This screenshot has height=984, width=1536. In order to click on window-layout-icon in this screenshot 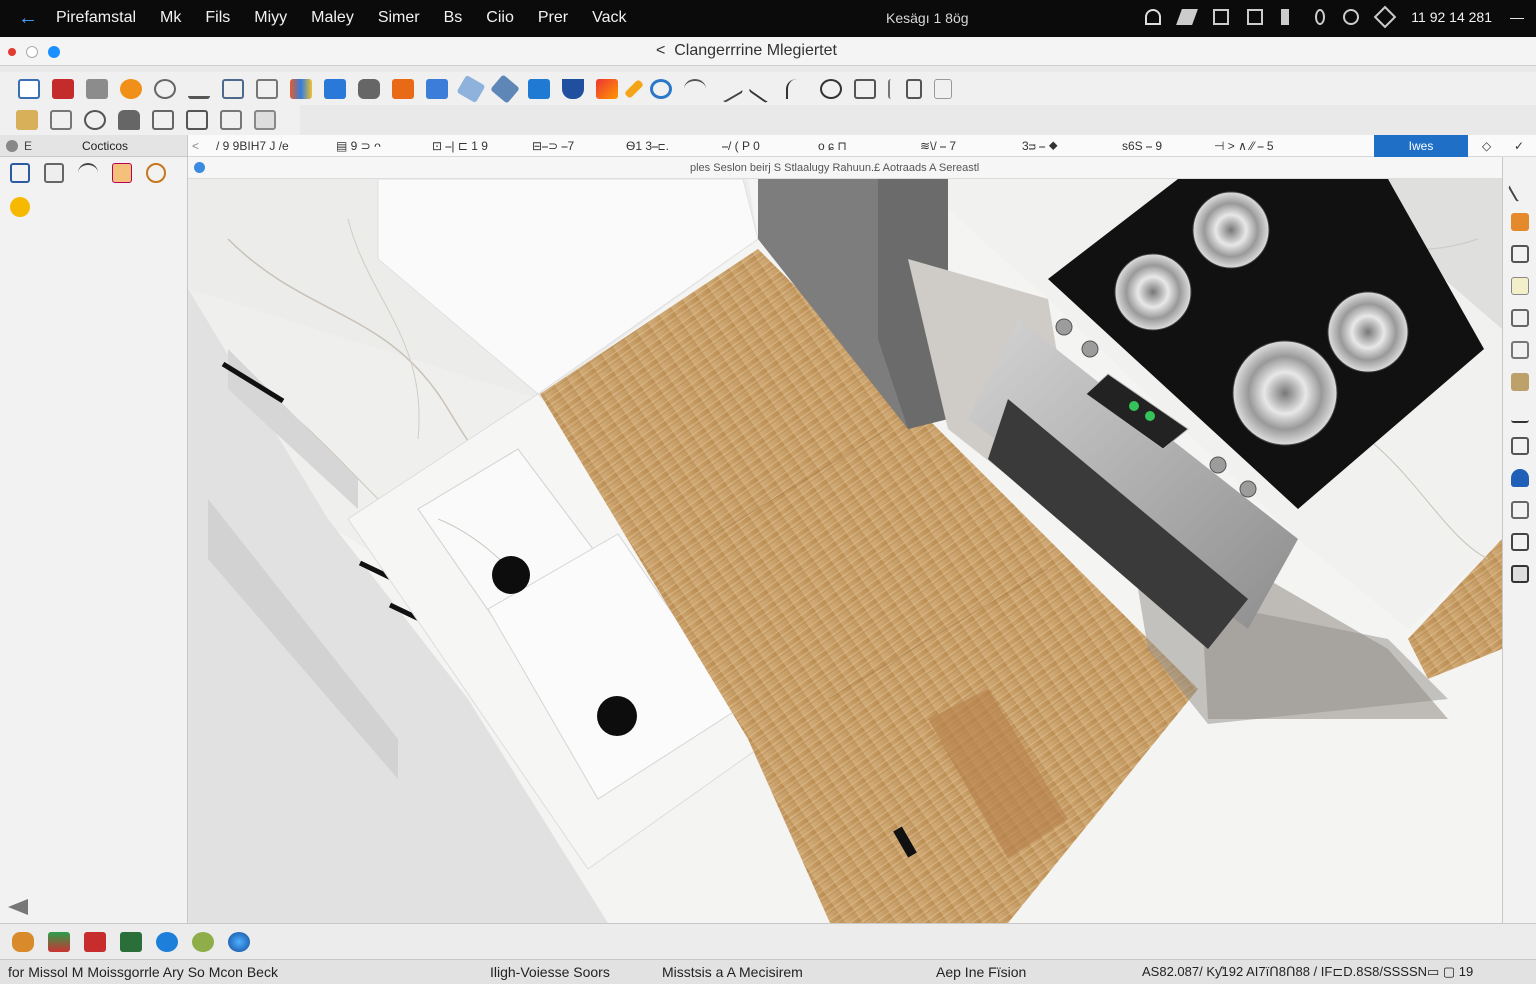, I will do `click(267, 88)`.